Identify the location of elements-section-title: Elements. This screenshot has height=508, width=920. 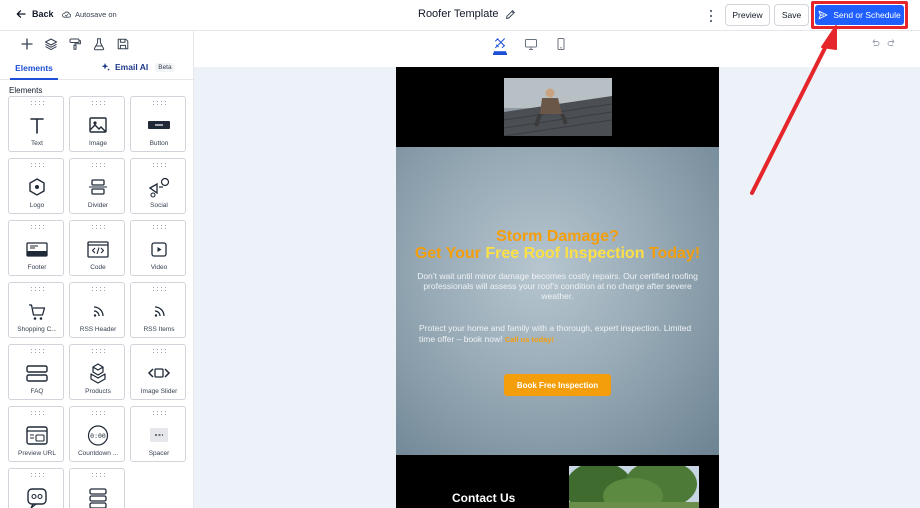
(26, 90).